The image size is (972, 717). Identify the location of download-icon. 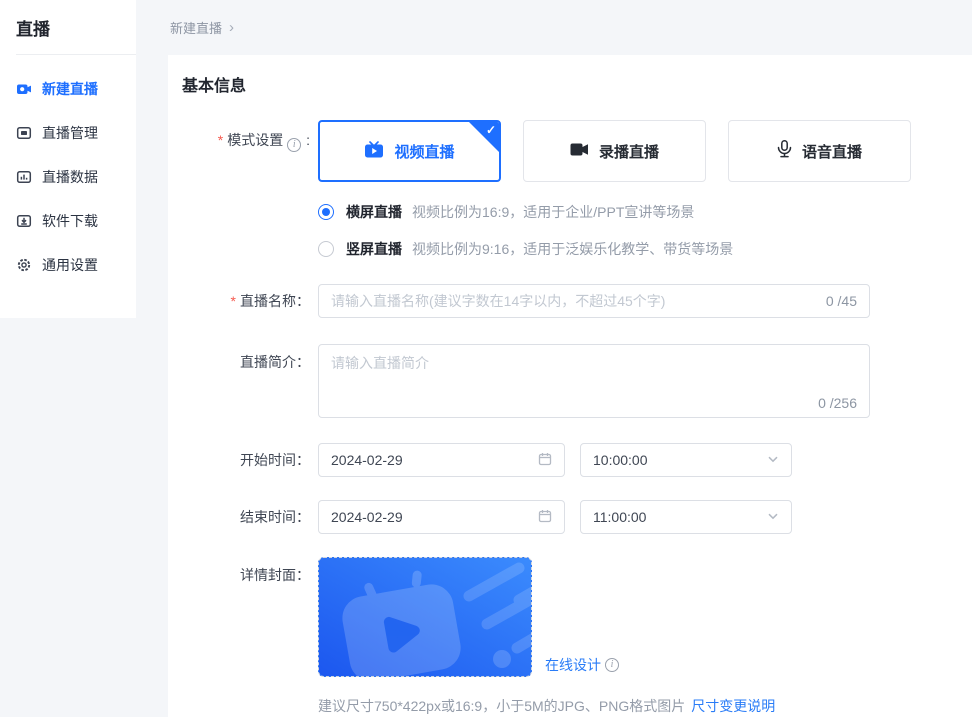
(24, 221).